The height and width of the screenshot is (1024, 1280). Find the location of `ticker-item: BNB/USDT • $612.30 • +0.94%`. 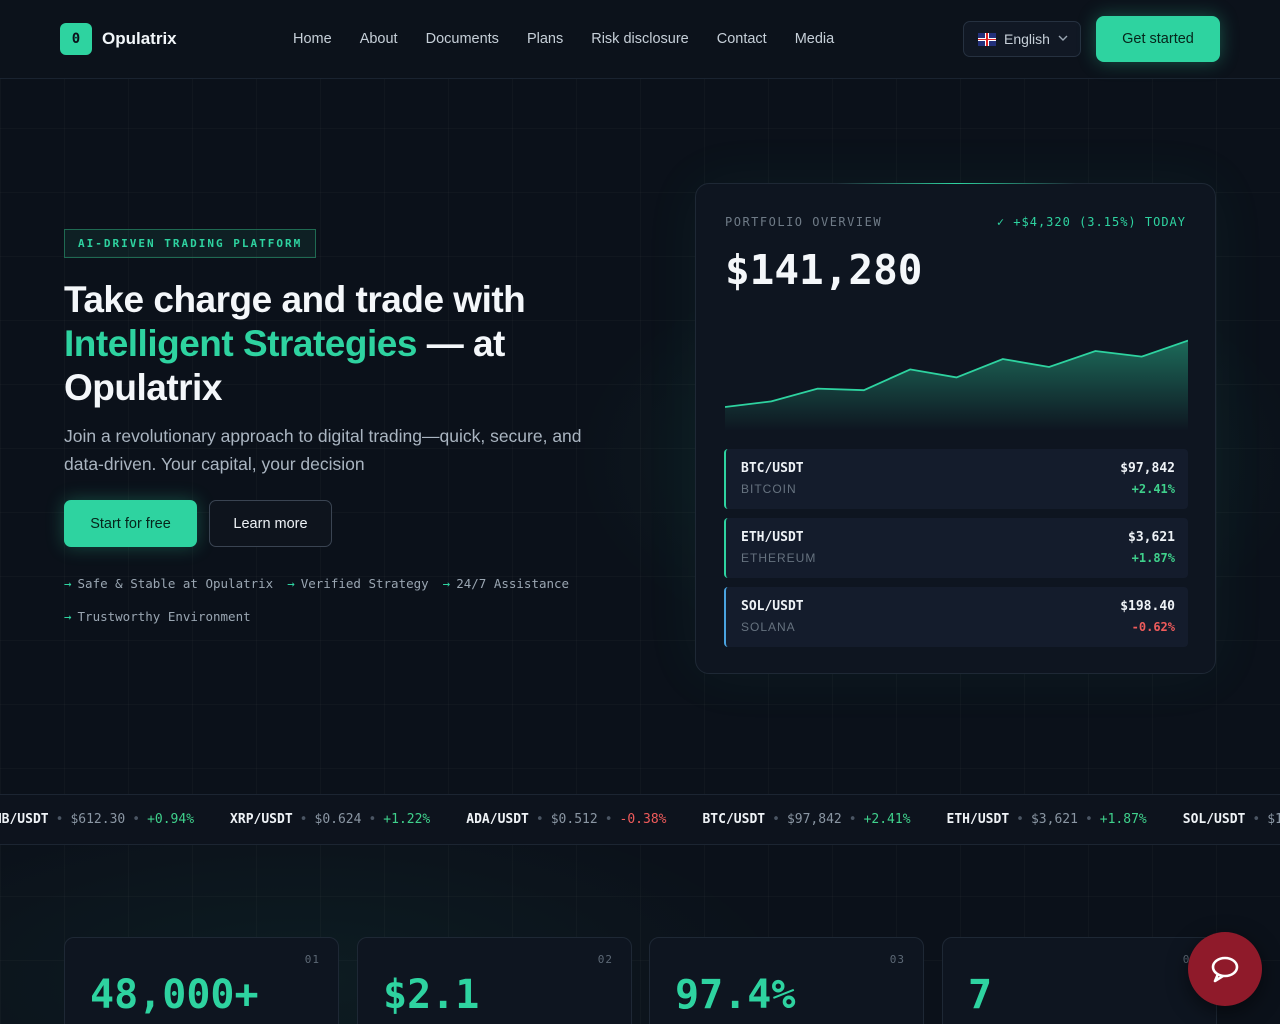

ticker-item: BNB/USDT • $612.30 • +0.94% is located at coordinates (97, 819).